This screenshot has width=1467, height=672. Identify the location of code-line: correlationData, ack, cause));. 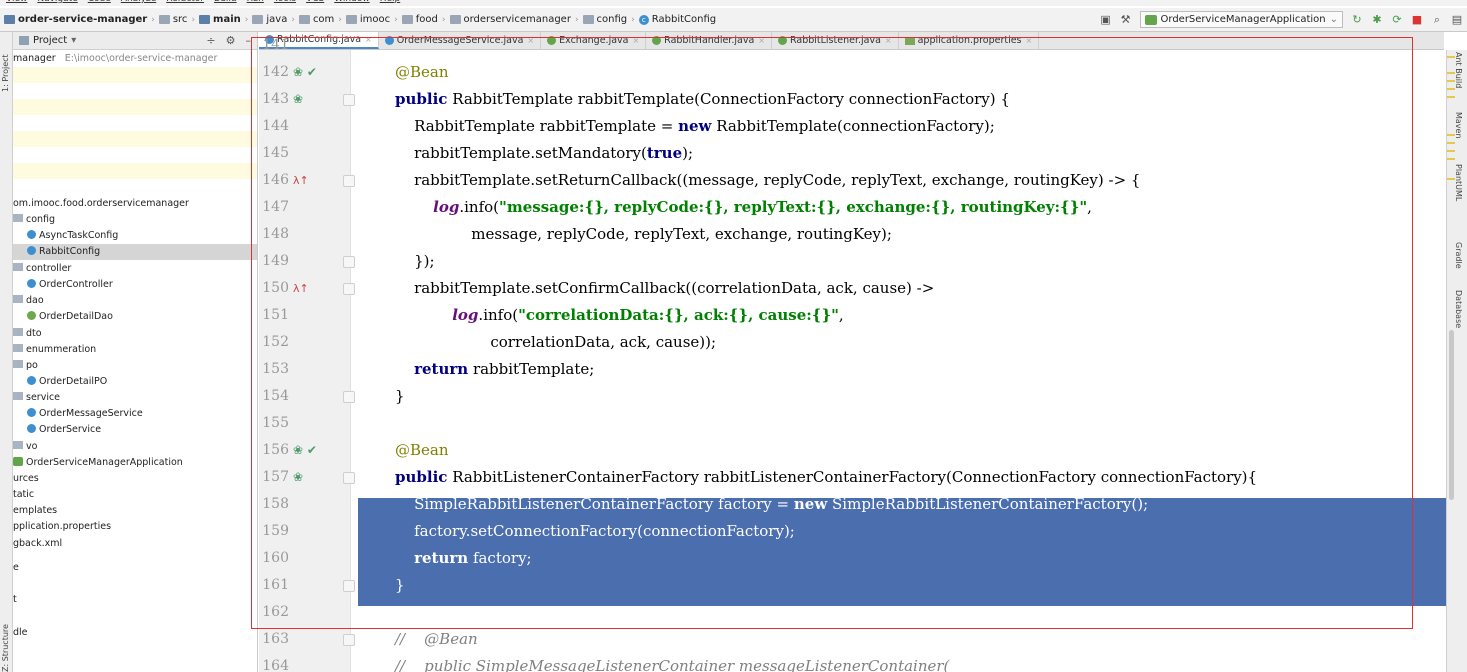
(555, 342).